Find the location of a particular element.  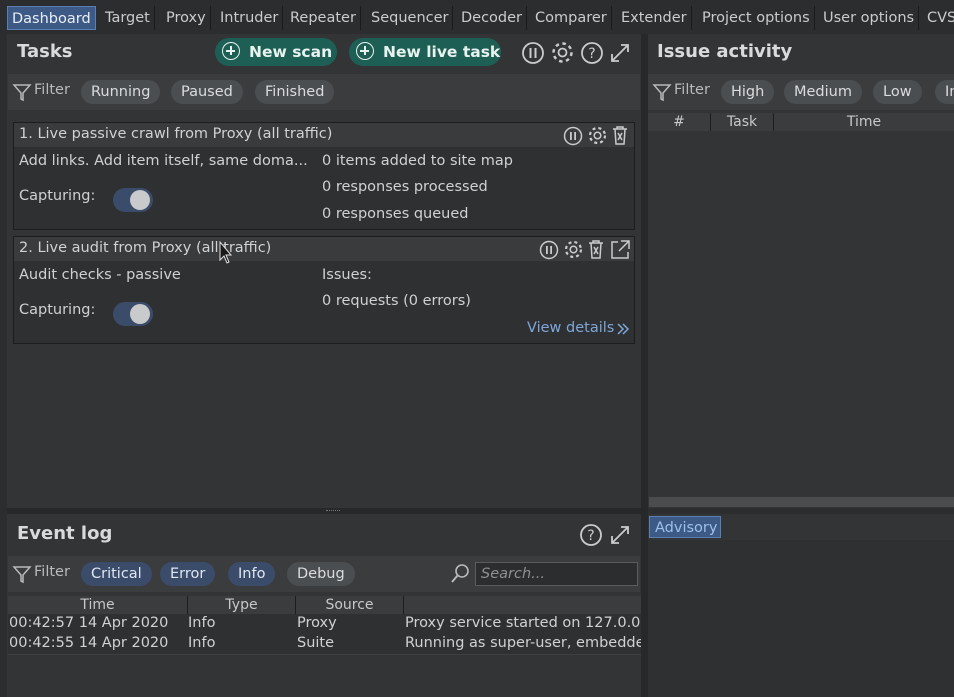

filter-finished: Finished is located at coordinates (295, 92).